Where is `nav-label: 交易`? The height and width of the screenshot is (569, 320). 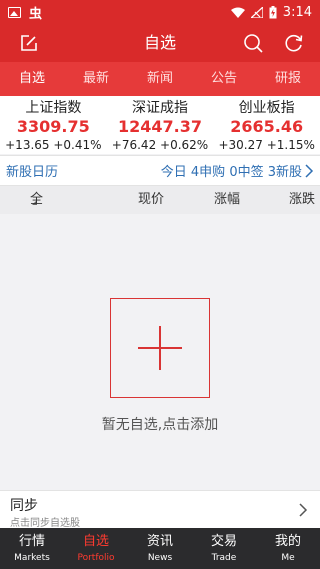
nav-label: 交易 is located at coordinates (223, 541).